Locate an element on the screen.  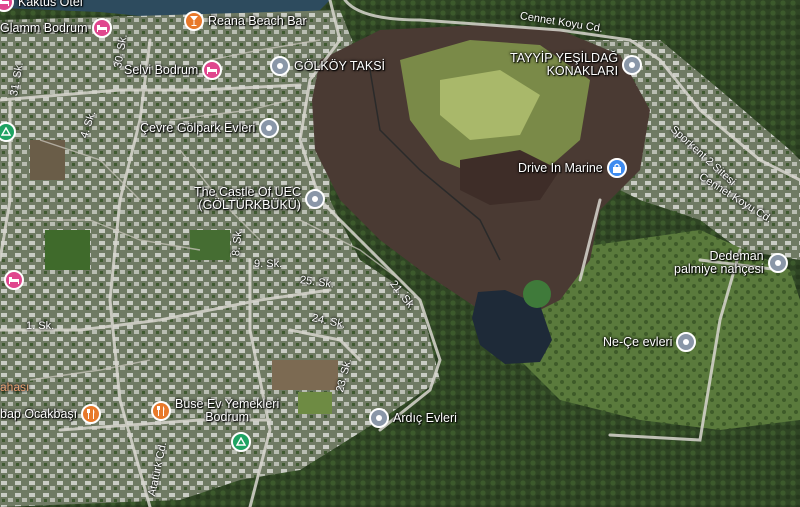
poi-park-left is located at coordinates (8, 132).